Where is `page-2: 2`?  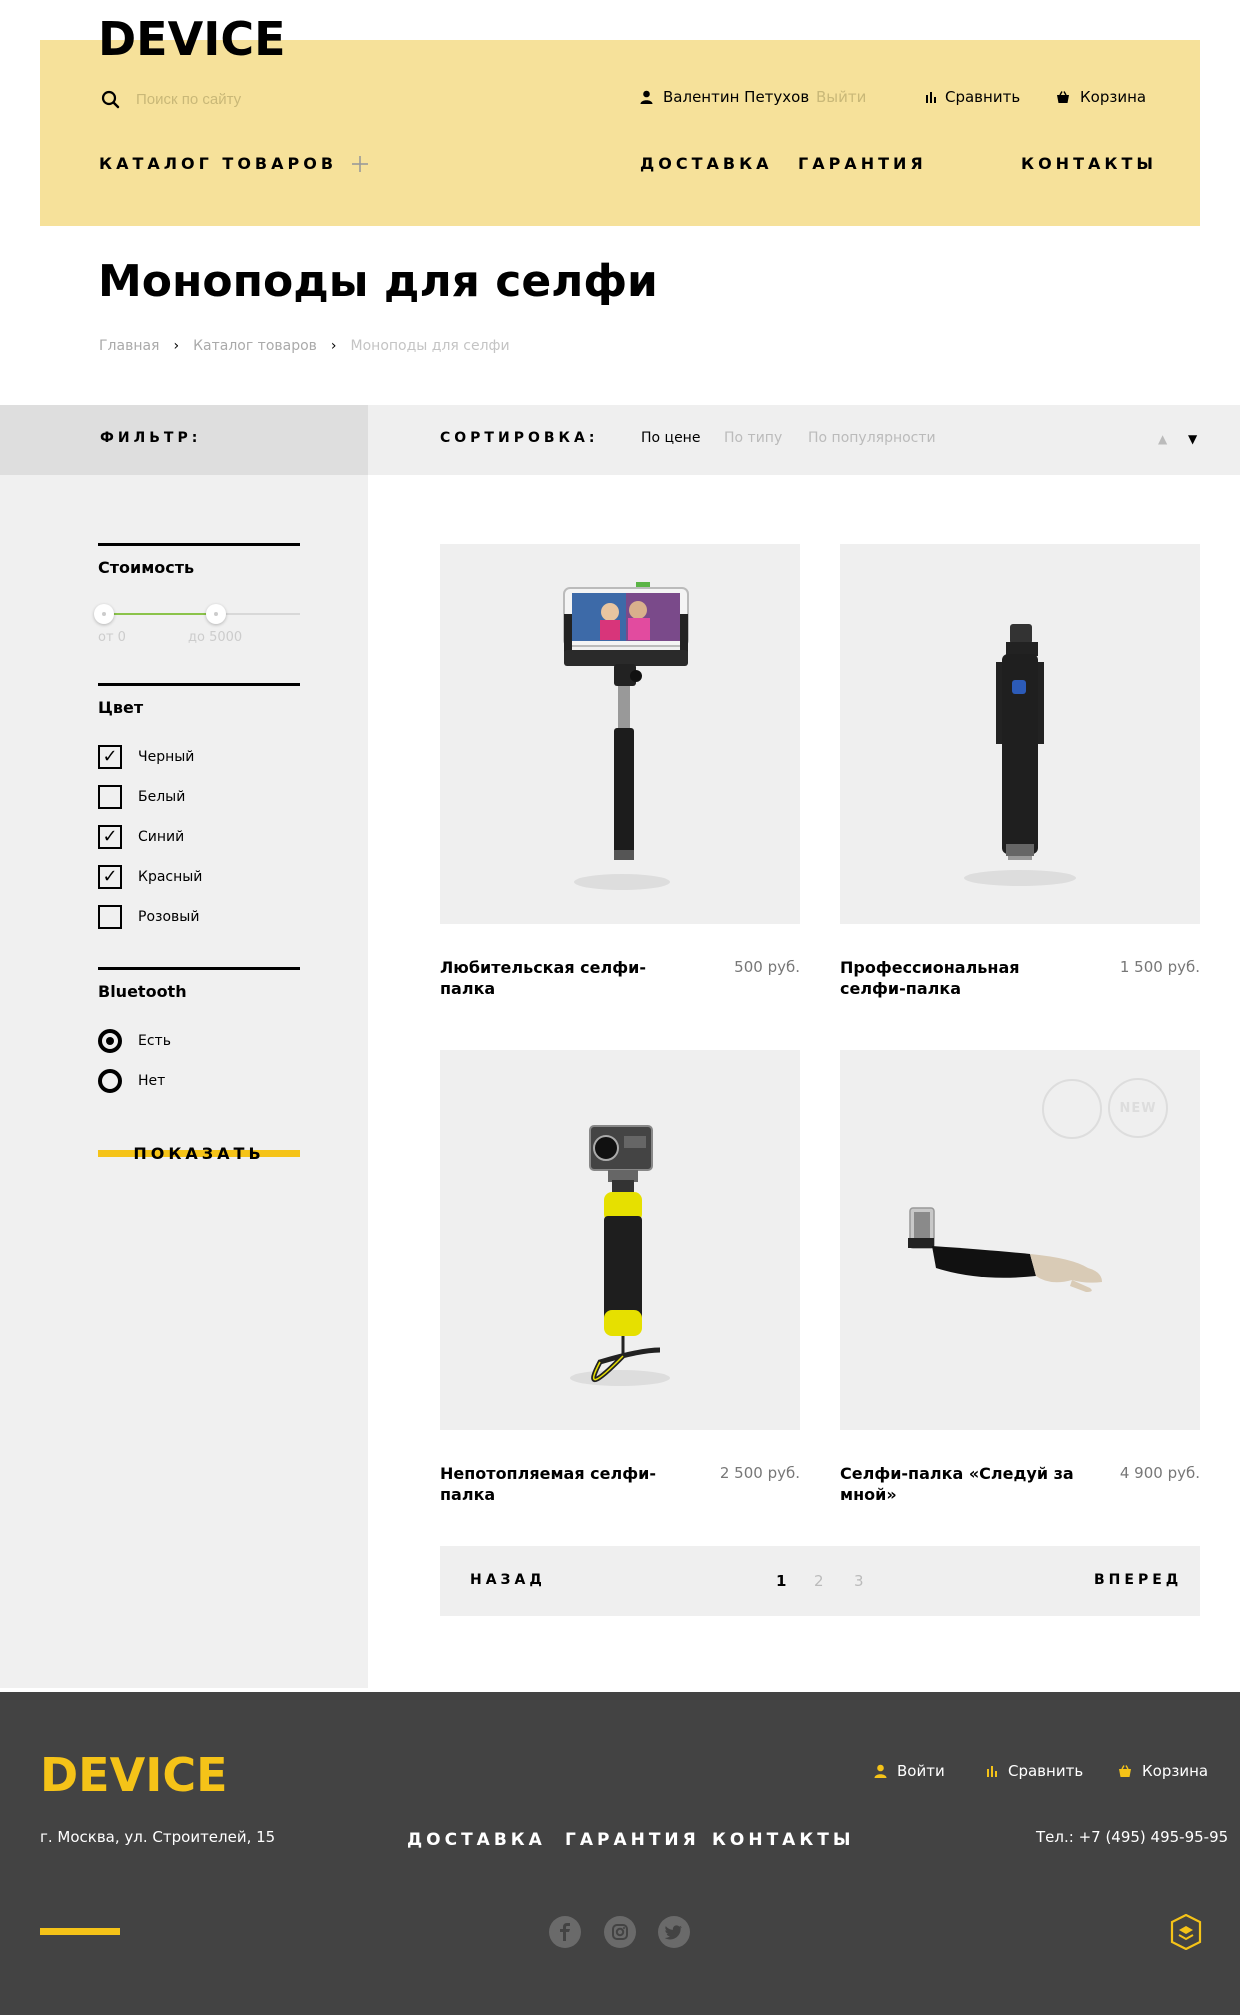 page-2: 2 is located at coordinates (819, 1581).